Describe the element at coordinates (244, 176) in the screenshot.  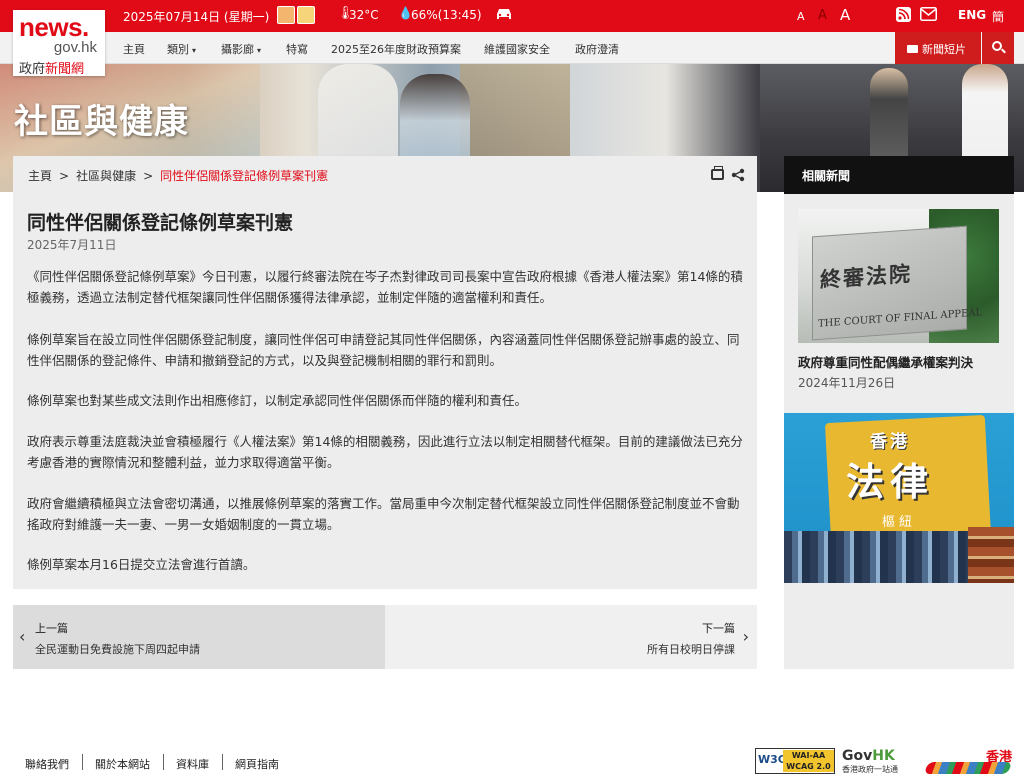
I see `breadcrumb-current: 同性伴侶關係登記條例草案刊憲` at that location.